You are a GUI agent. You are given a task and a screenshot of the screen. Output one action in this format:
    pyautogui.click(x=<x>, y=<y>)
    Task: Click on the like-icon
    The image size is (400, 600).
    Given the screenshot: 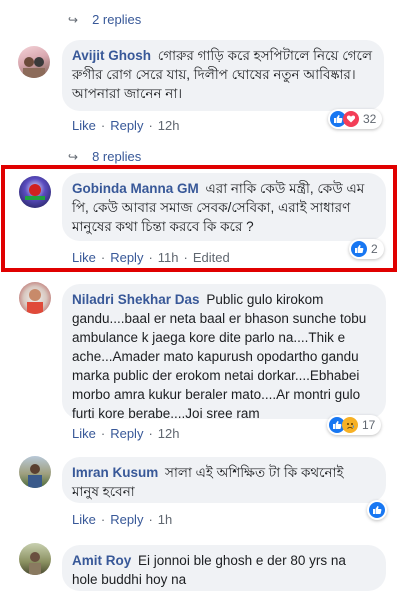 What is the action you would take?
    pyautogui.click(x=377, y=510)
    